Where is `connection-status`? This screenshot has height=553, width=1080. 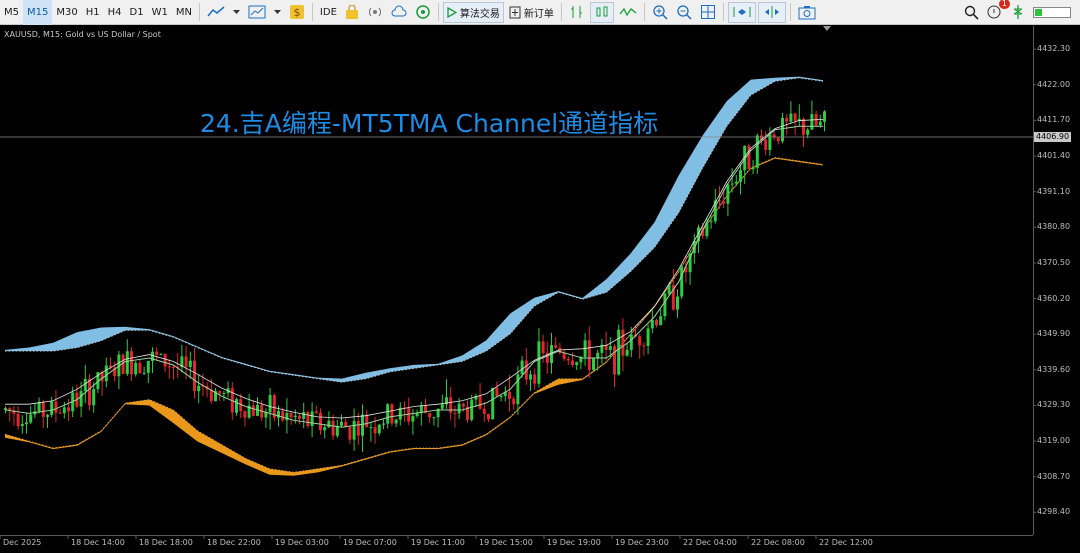
connection-status is located at coordinates (1018, 12).